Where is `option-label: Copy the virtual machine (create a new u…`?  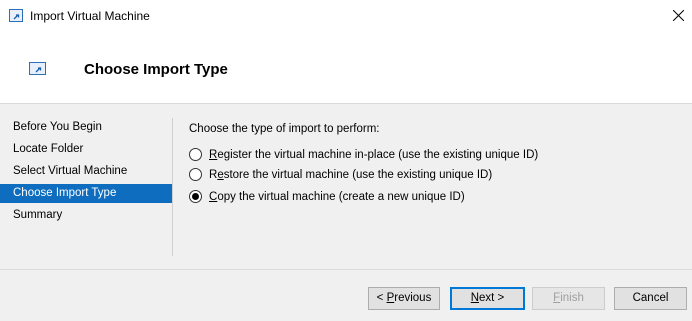 option-label: Copy the virtual machine (create a new u… is located at coordinates (337, 197).